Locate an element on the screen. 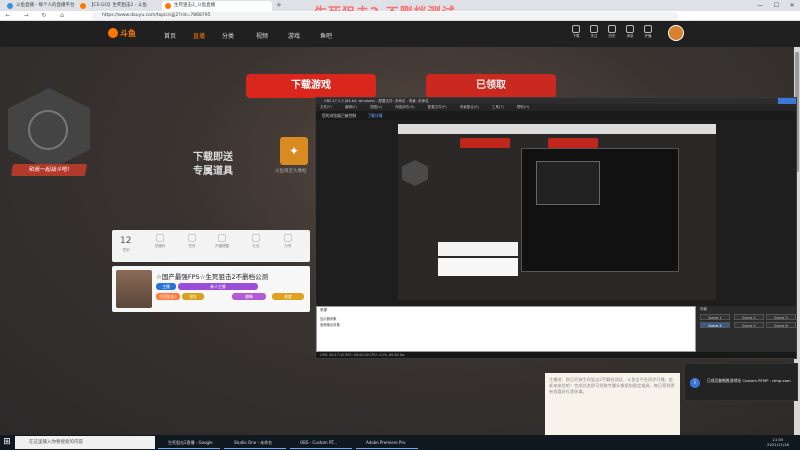 This screenshot has width=800, height=450. nav-fishbar: 鱼吧 is located at coordinates (326, 35).